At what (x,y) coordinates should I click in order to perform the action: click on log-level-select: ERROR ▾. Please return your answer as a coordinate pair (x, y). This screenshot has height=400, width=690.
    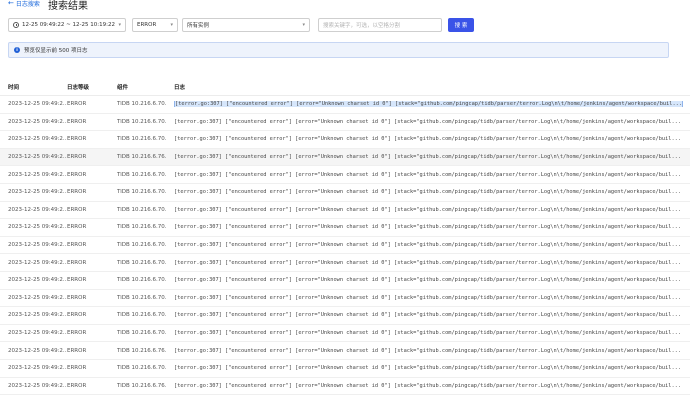
    Looking at the image, I should click on (155, 25).